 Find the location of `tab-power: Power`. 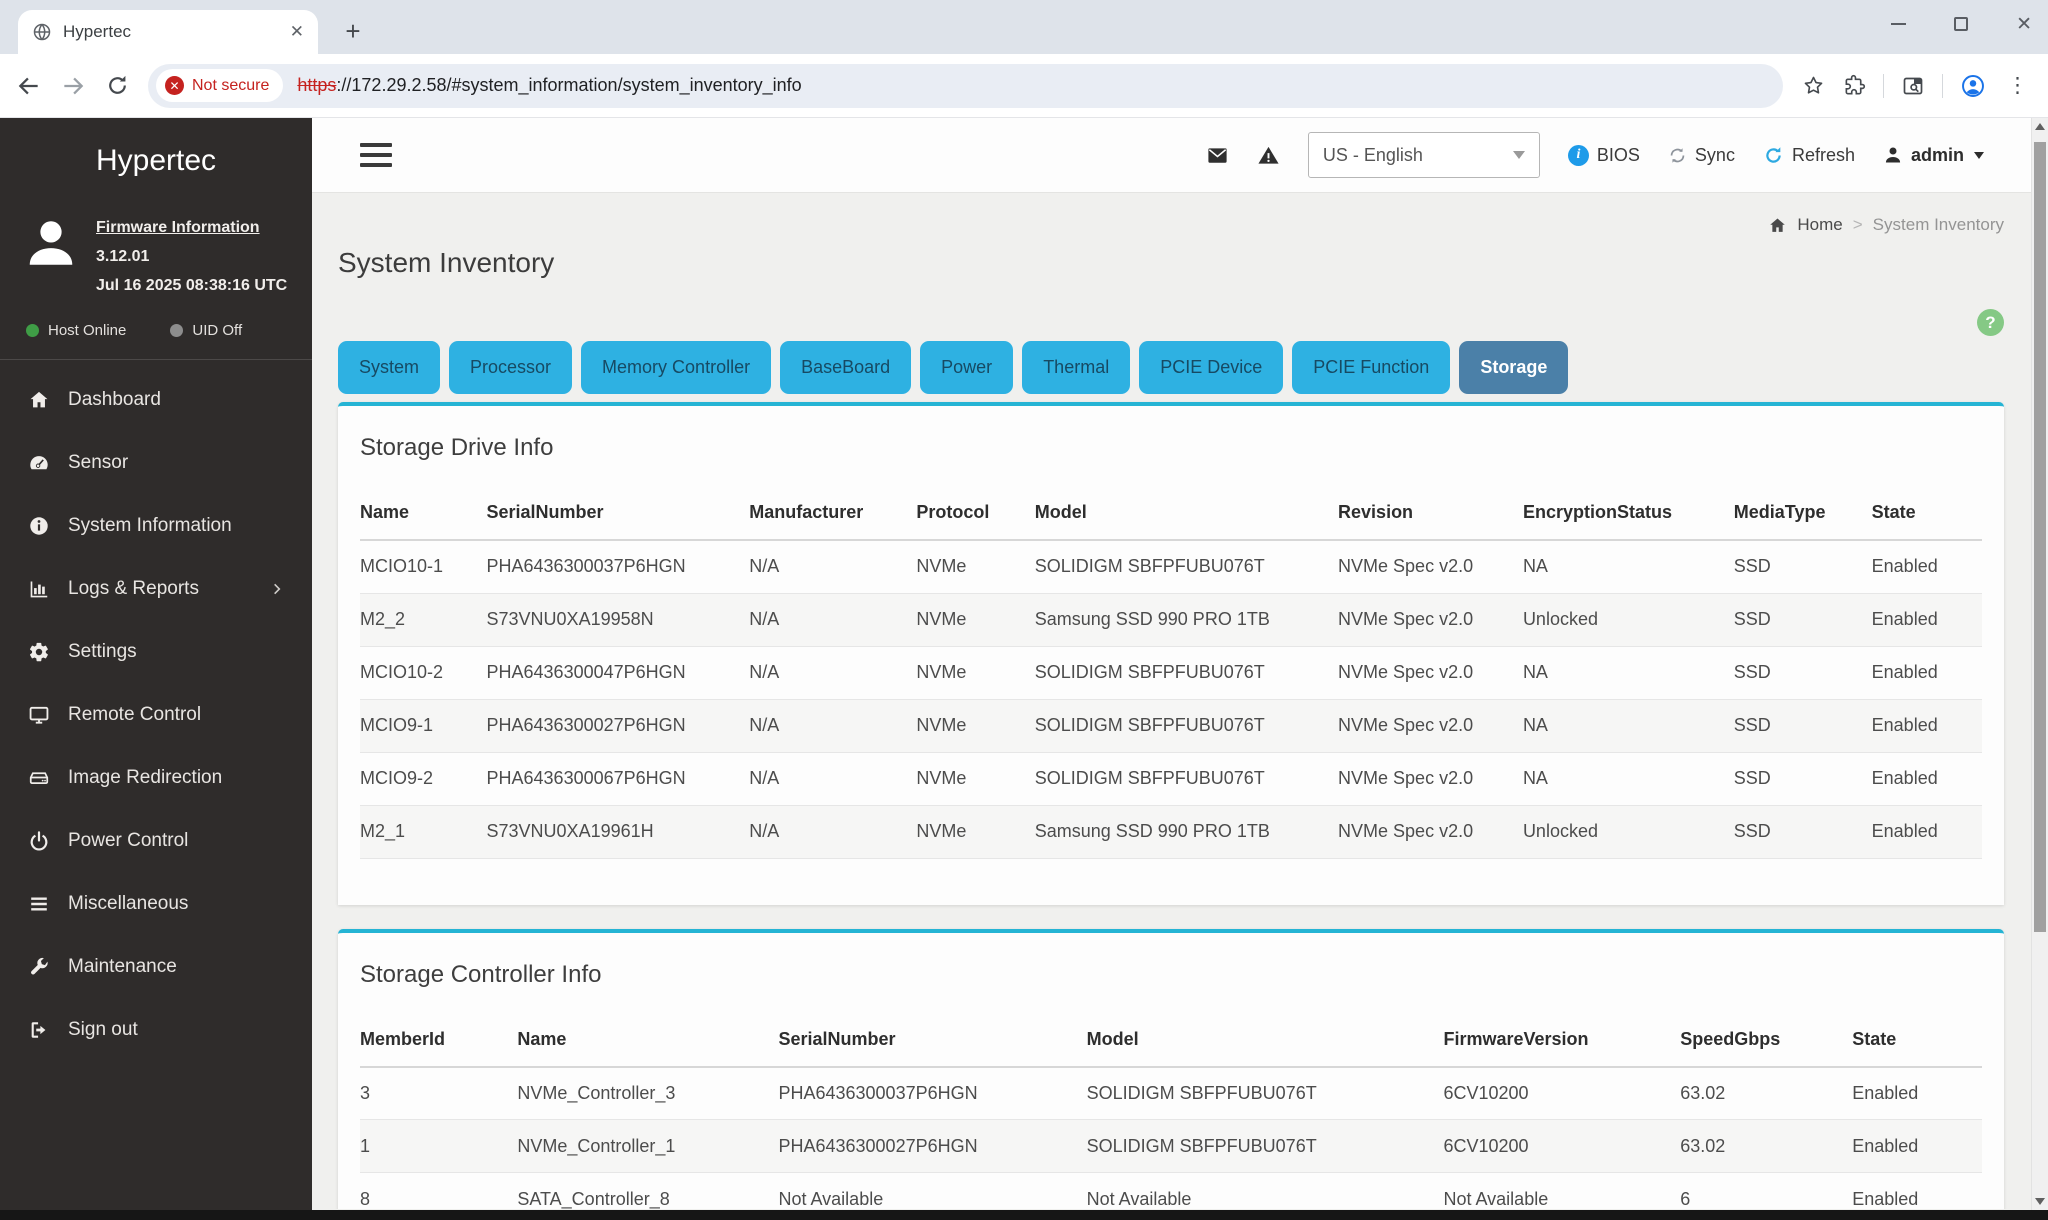

tab-power: Power is located at coordinates (967, 367).